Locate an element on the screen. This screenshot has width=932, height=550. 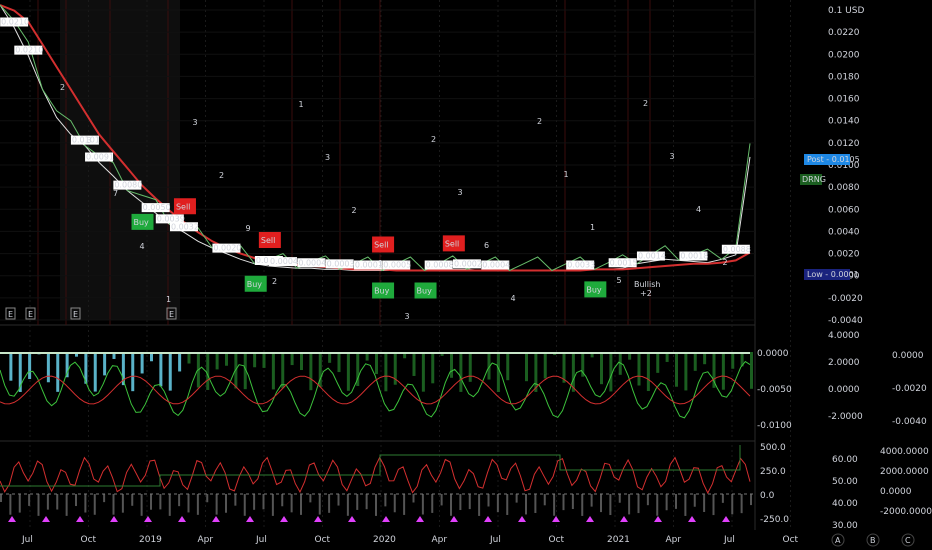
osc-mid-tick: 0.0000 is located at coordinates (844, 390).